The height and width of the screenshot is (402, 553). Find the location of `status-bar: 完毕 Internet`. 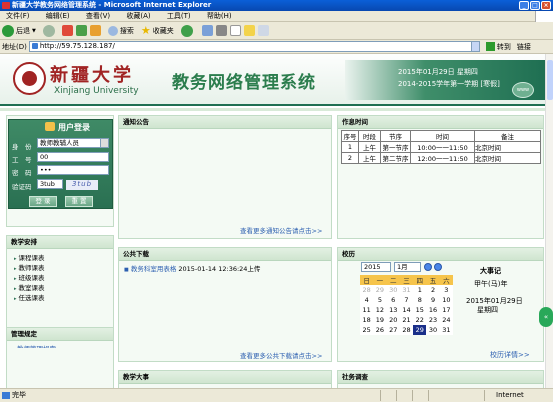

status-bar: 完毕 Internet is located at coordinates (276, 394).